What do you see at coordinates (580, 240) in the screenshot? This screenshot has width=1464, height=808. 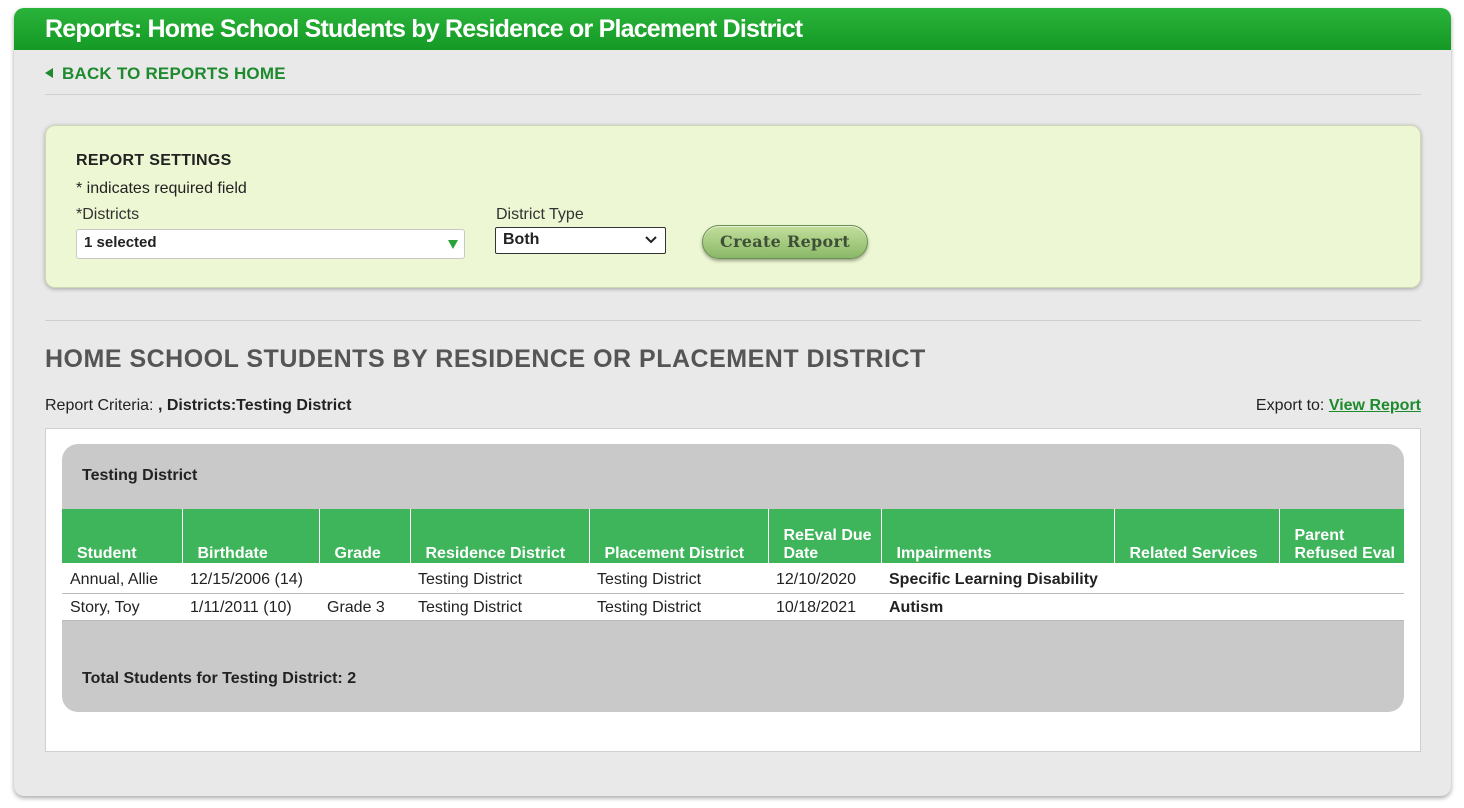 I see `district-type-select: Both` at bounding box center [580, 240].